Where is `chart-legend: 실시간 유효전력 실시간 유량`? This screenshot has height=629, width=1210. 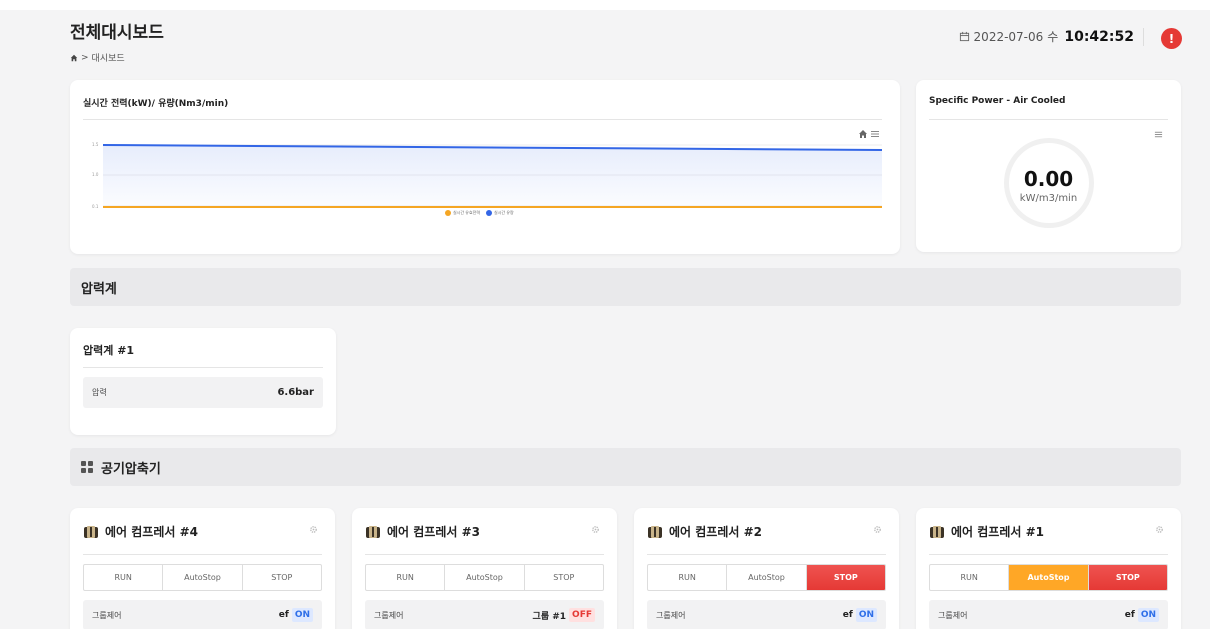
chart-legend: 실시간 유효전력 실시간 유량 is located at coordinates (479, 213).